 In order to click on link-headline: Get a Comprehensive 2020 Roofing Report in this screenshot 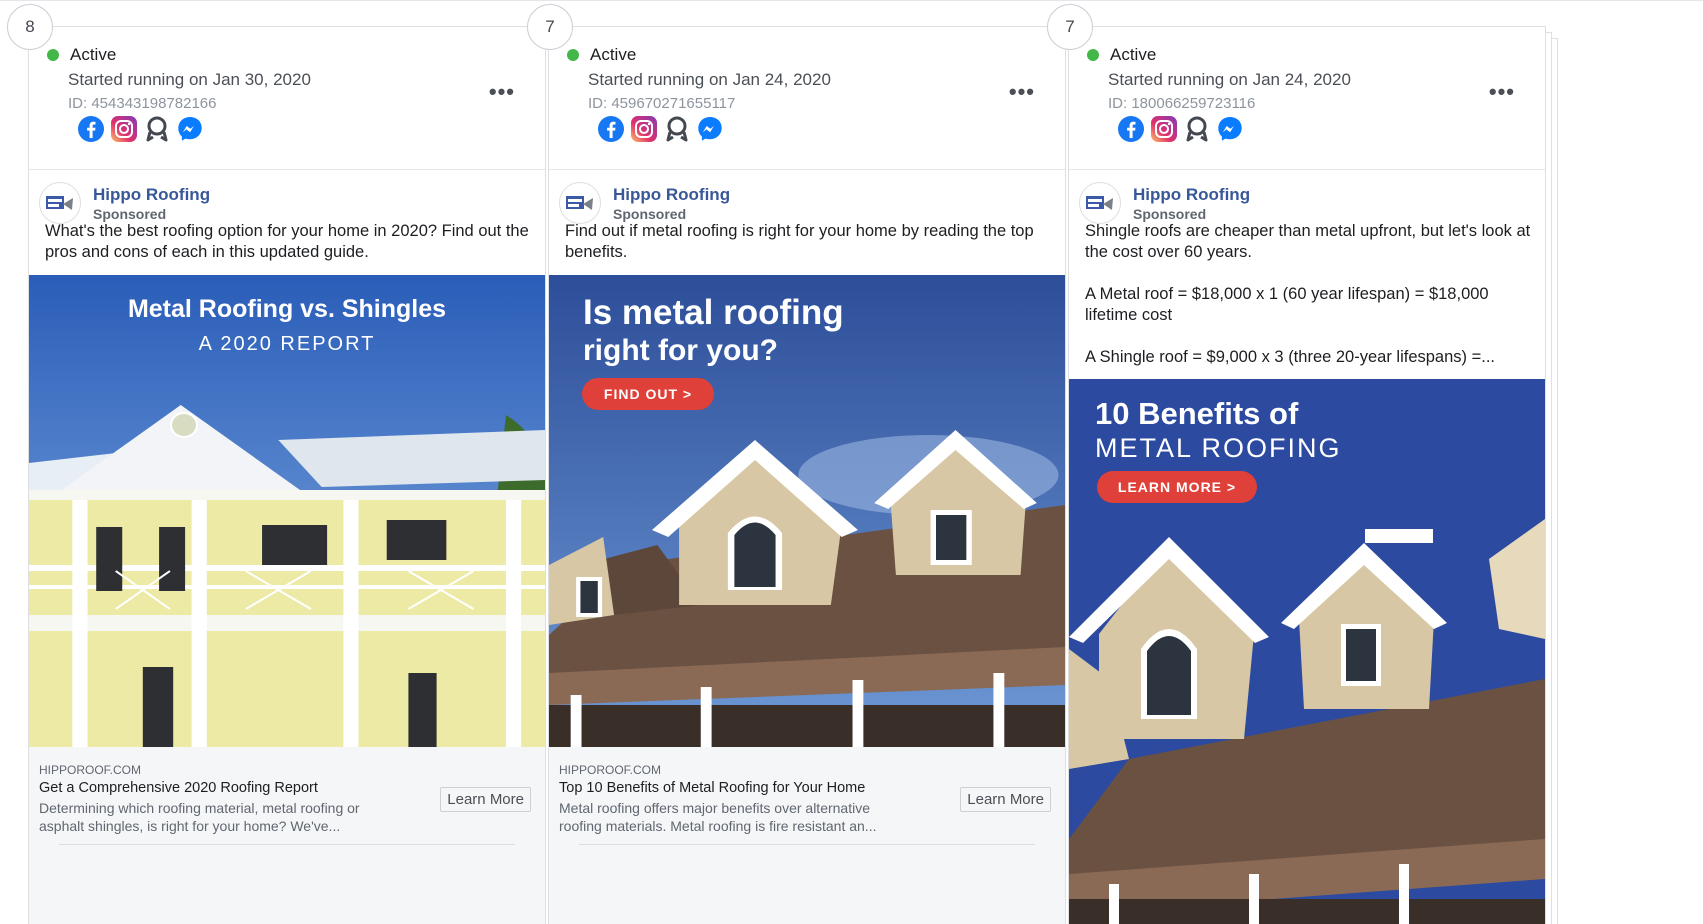, I will do `click(178, 788)`.